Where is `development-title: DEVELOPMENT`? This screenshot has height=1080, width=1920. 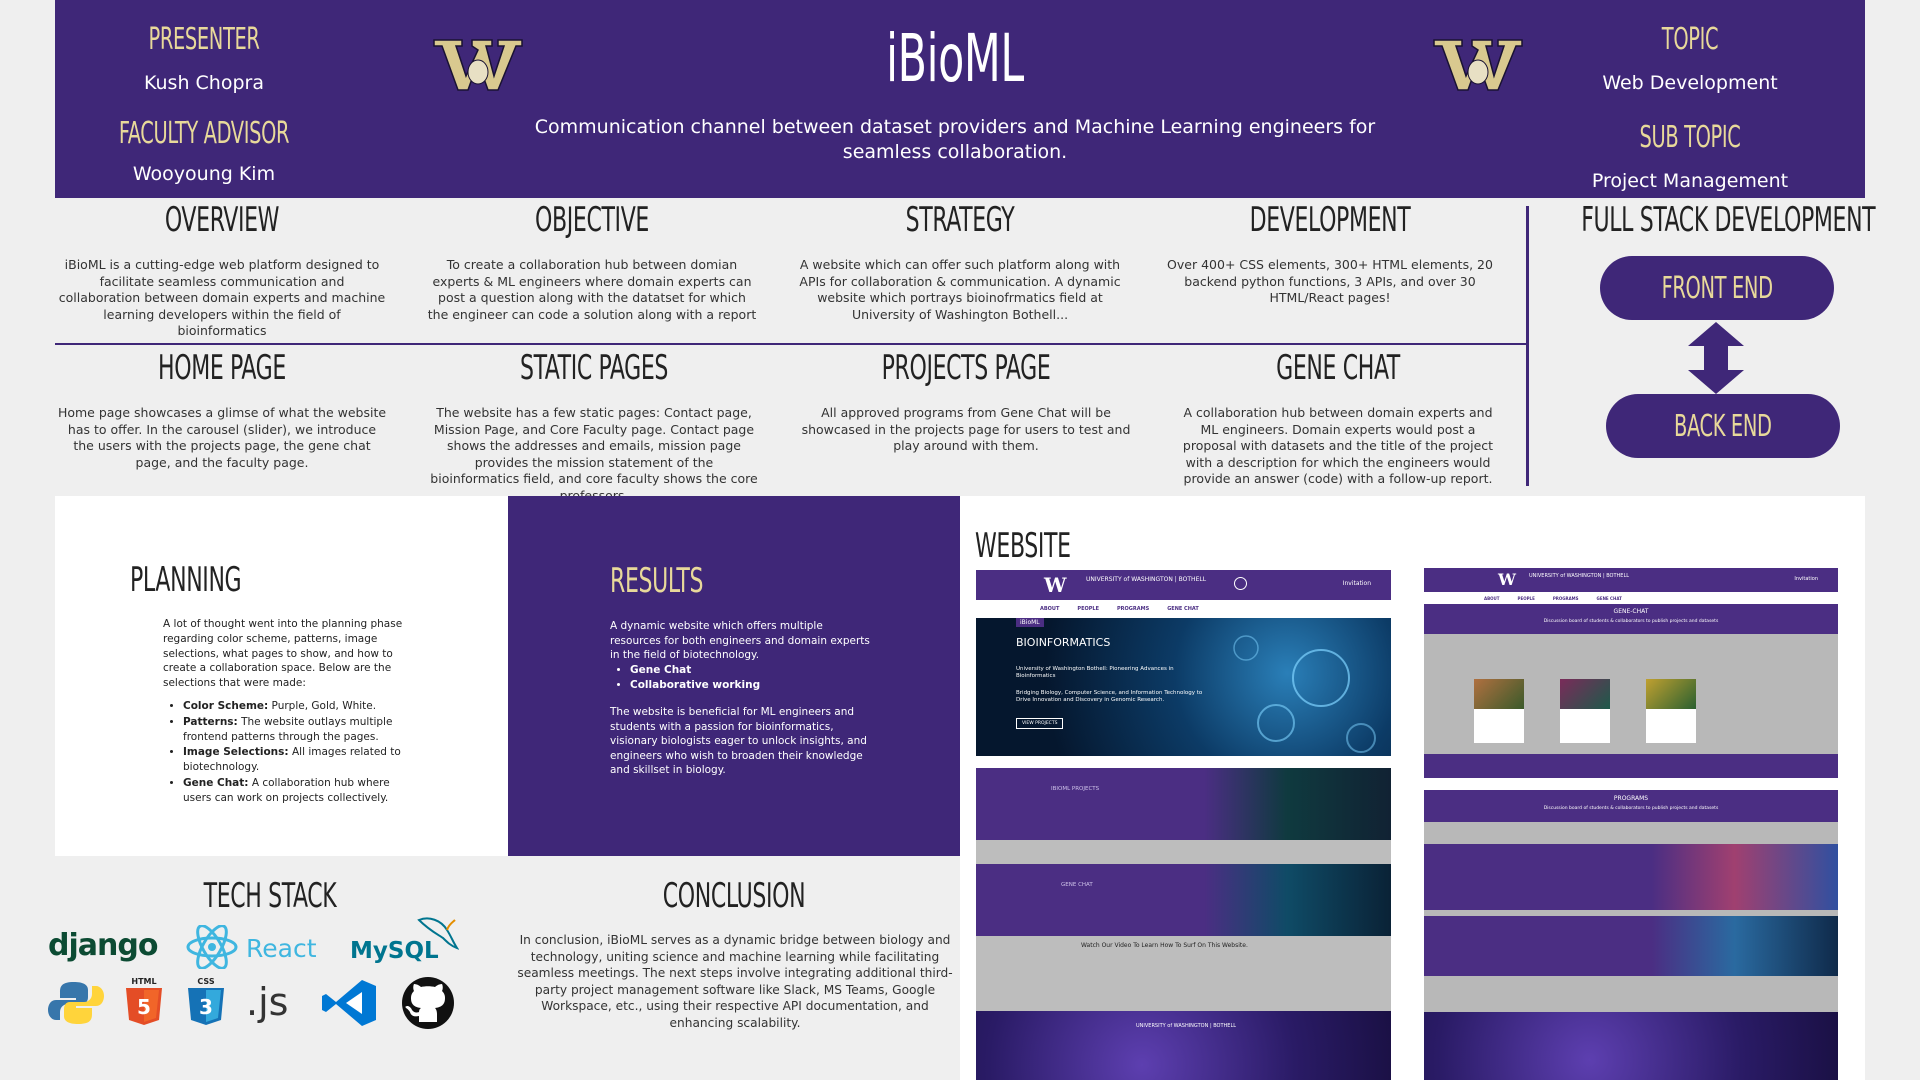 development-title: DEVELOPMENT is located at coordinates (1330, 220).